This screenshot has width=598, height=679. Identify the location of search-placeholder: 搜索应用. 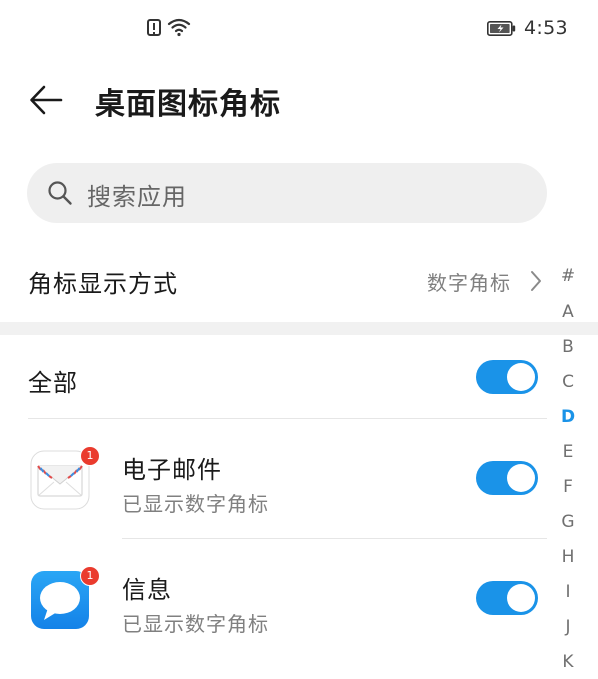
(137, 197).